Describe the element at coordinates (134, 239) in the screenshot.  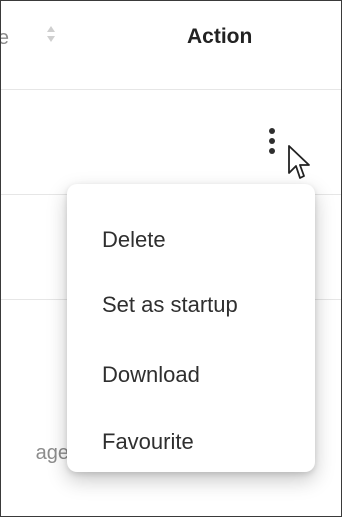
I see `menu-item-label: Delete` at that location.